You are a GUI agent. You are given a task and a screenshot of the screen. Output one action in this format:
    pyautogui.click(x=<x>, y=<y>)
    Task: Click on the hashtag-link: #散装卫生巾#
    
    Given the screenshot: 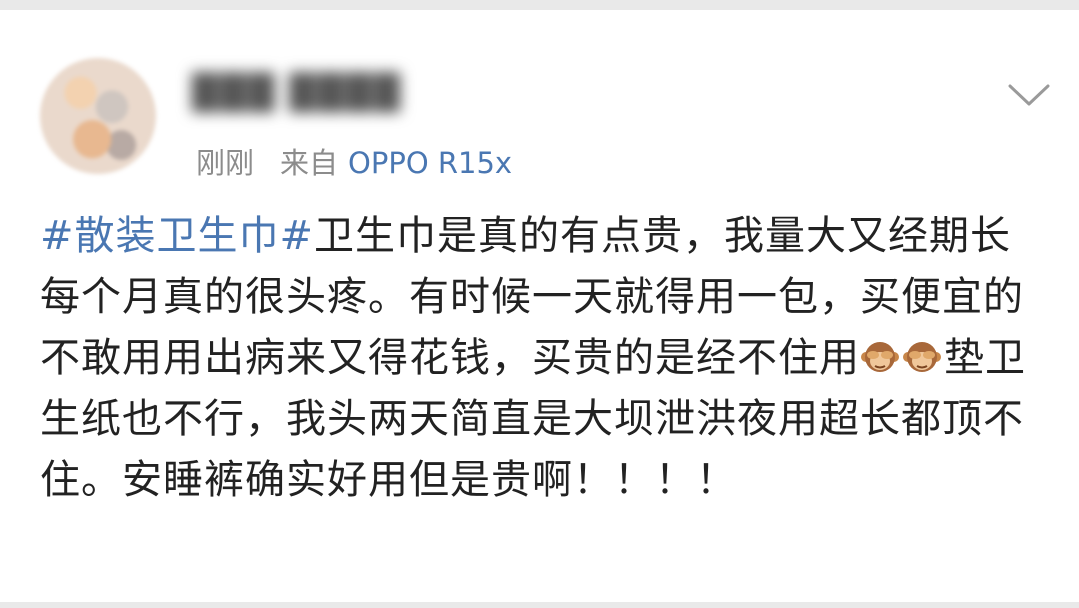 What is the action you would take?
    pyautogui.click(x=177, y=236)
    